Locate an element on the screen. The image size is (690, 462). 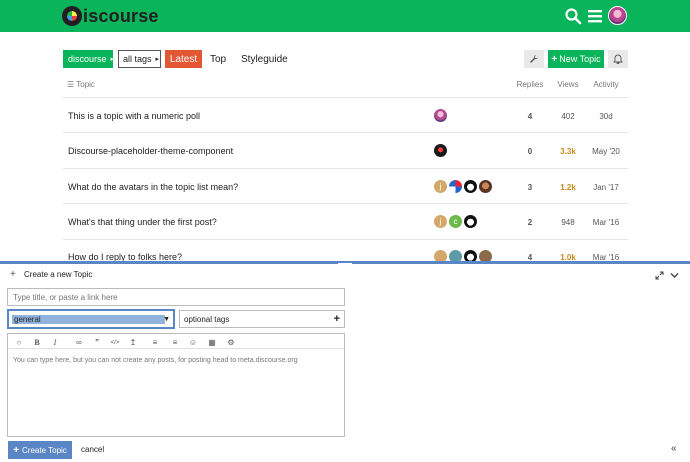
create-topic-label: Create Topic is located at coordinates (44, 450).